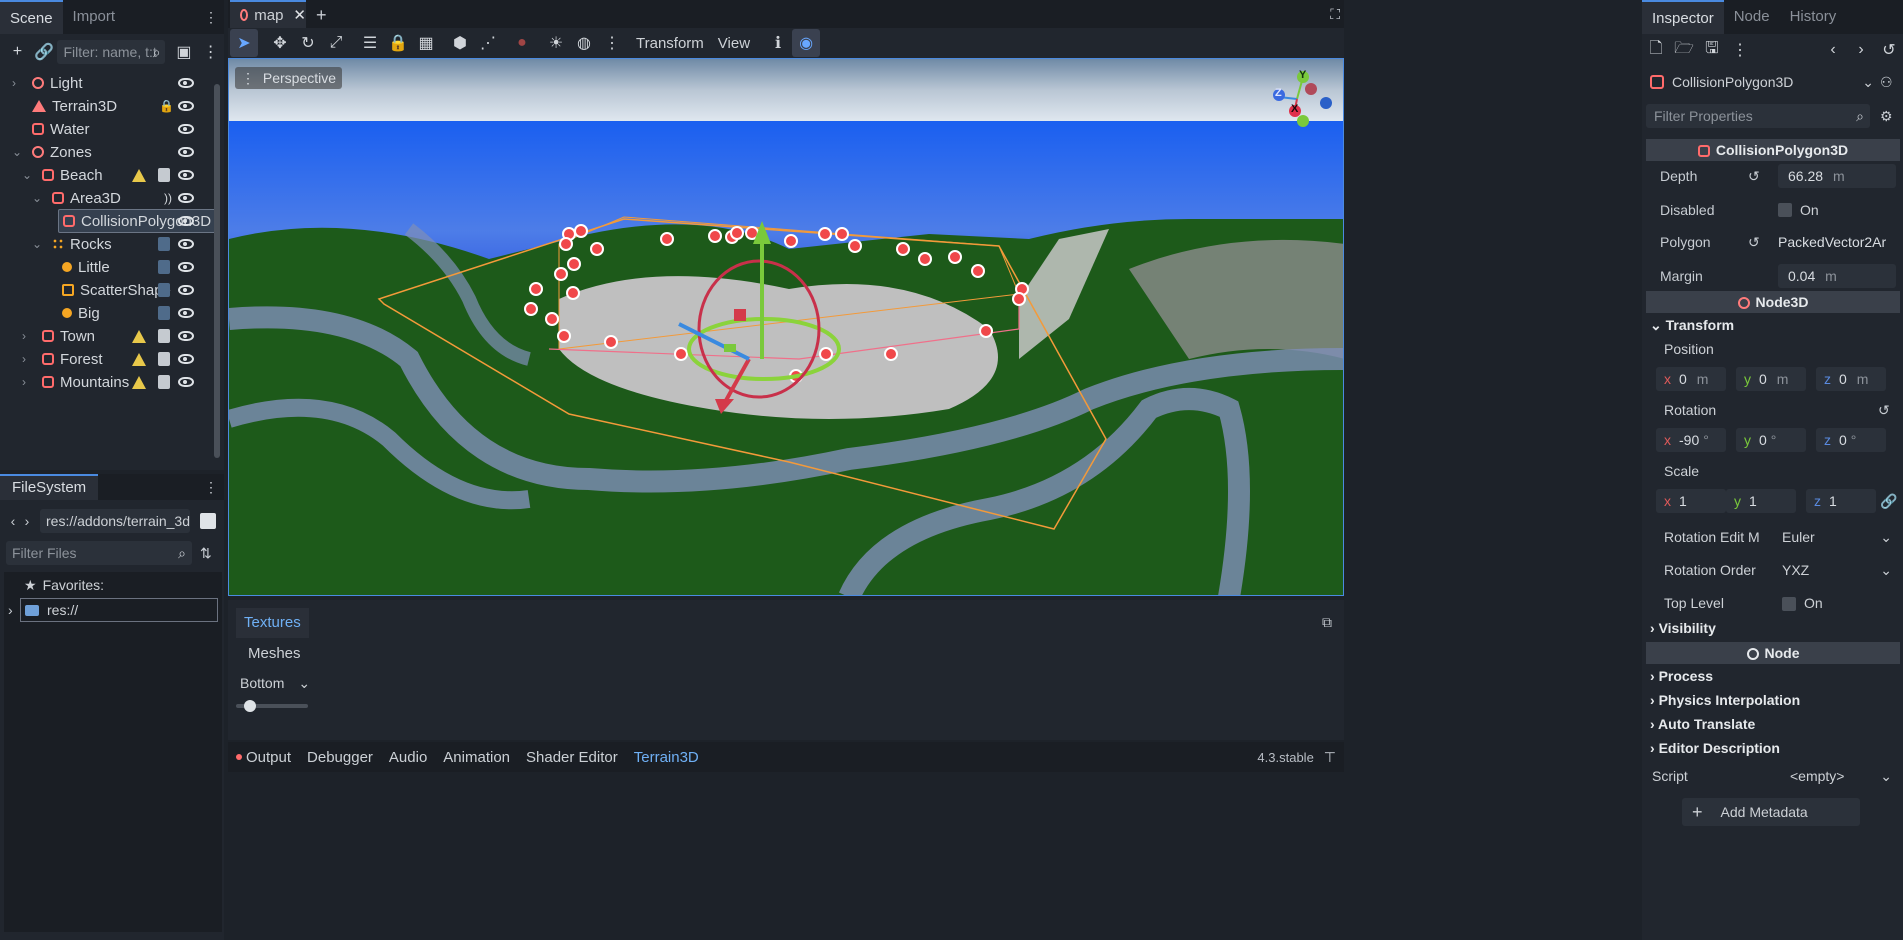 The width and height of the screenshot is (1903, 940). What do you see at coordinates (1656, 50) in the screenshot?
I see `new-resource-icon: 🗋` at bounding box center [1656, 50].